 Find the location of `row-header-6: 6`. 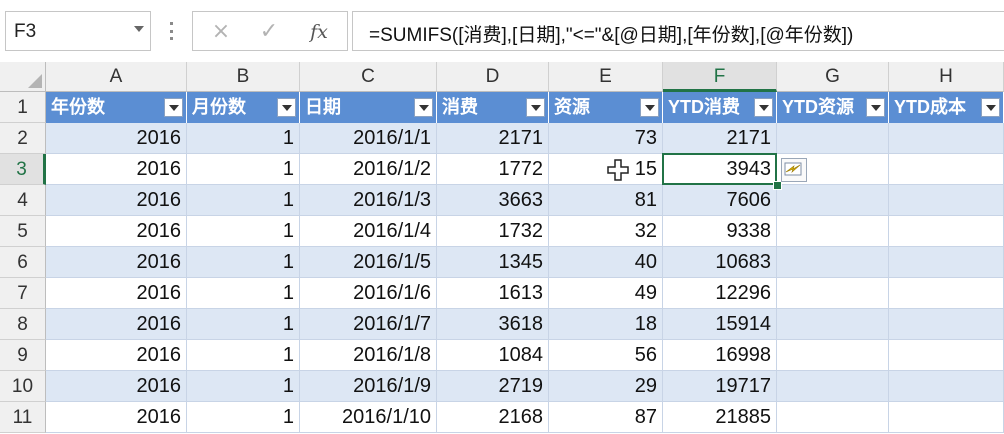

row-header-6: 6 is located at coordinates (23, 262).